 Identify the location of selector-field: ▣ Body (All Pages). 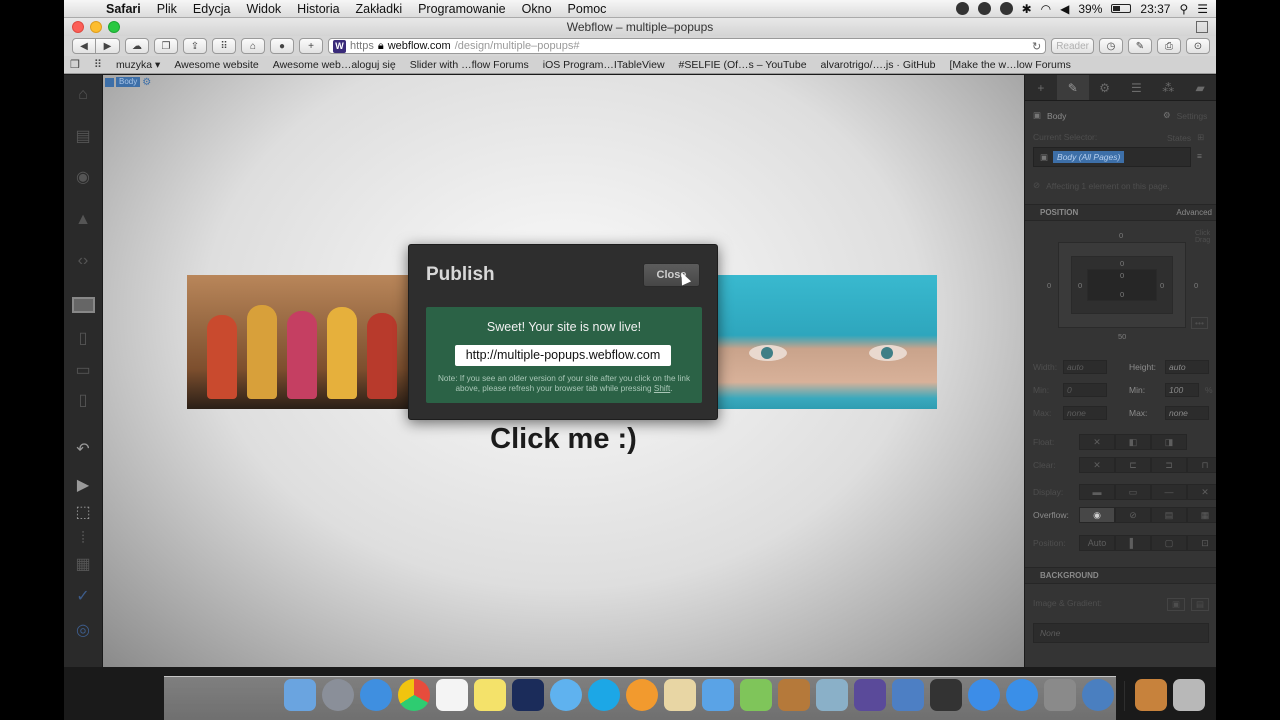
(1112, 157).